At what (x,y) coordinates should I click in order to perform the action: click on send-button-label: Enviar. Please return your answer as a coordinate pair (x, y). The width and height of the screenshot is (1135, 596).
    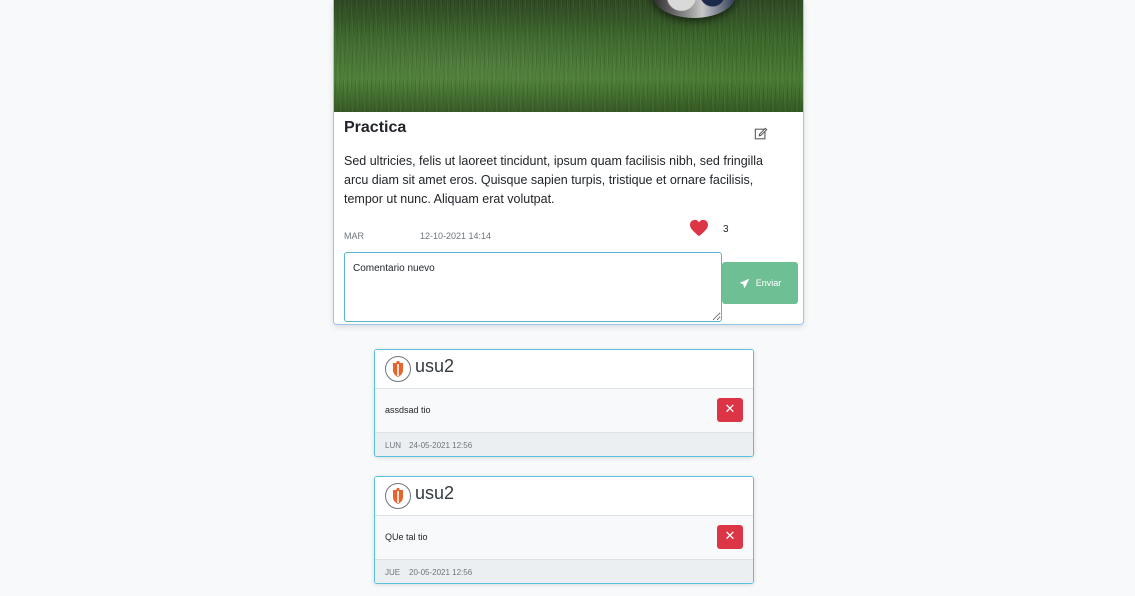
    Looking at the image, I should click on (768, 283).